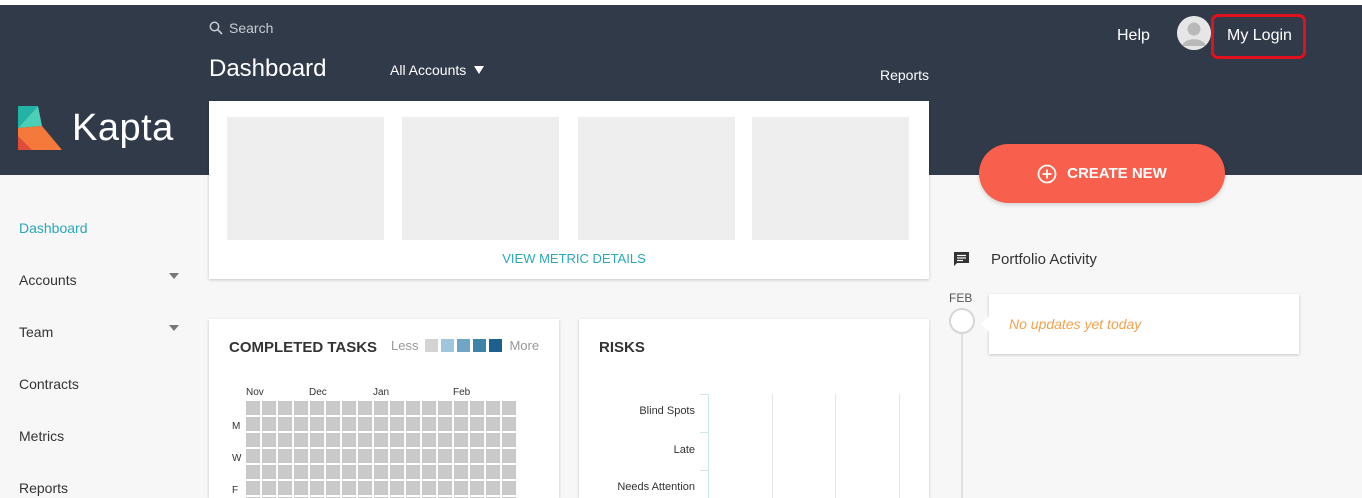 The width and height of the screenshot is (1362, 498). I want to click on view-metric-details-link: VIEW METRIC DETAILS, so click(574, 258).